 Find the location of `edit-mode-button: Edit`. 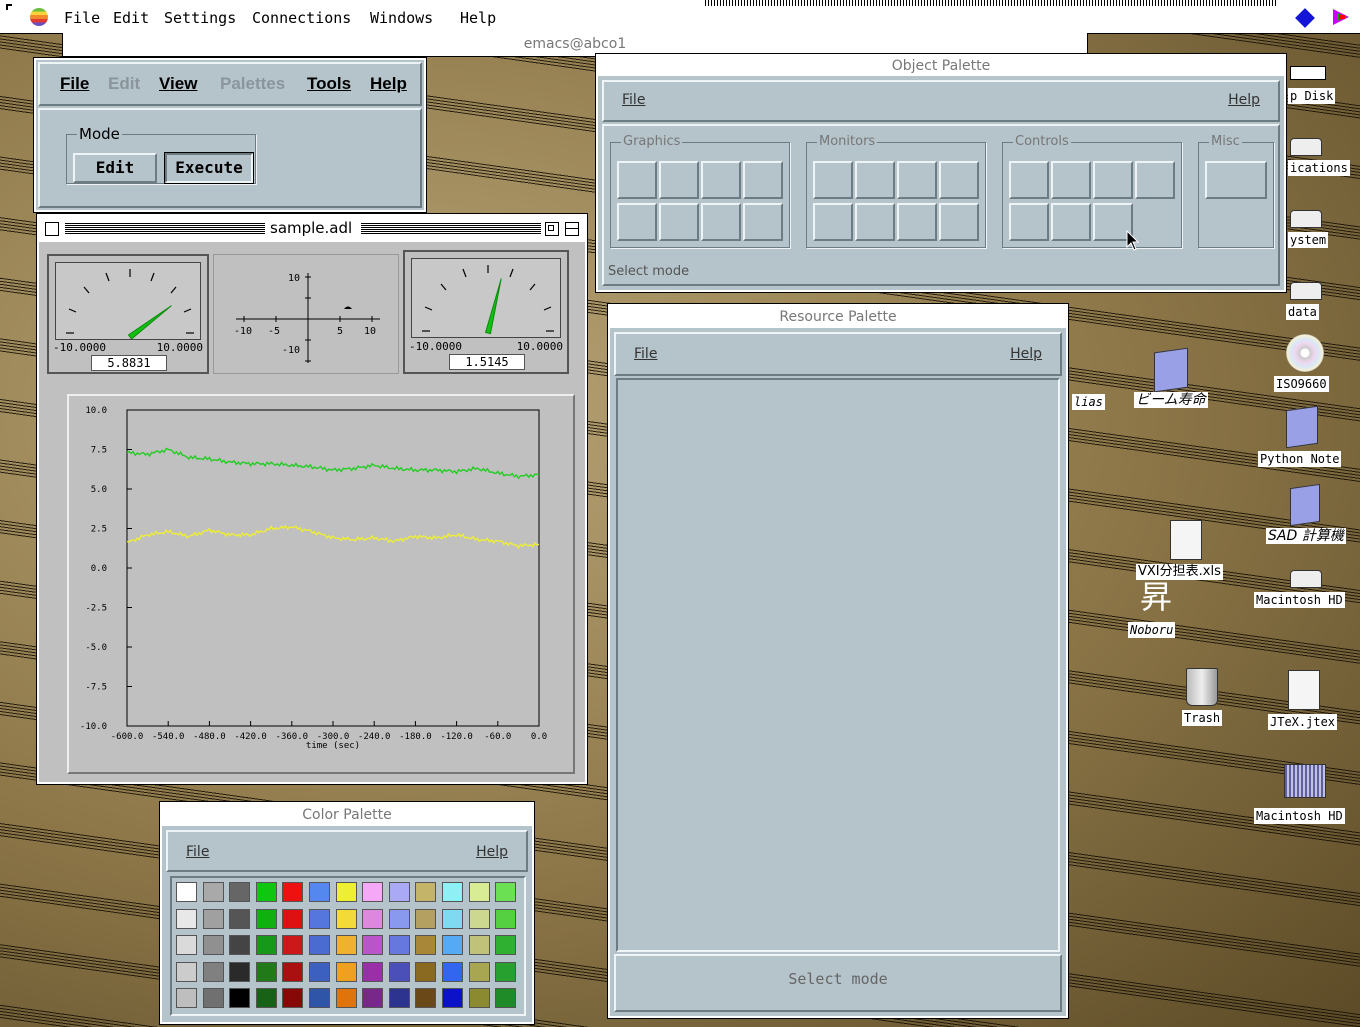

edit-mode-button: Edit is located at coordinates (115, 168).